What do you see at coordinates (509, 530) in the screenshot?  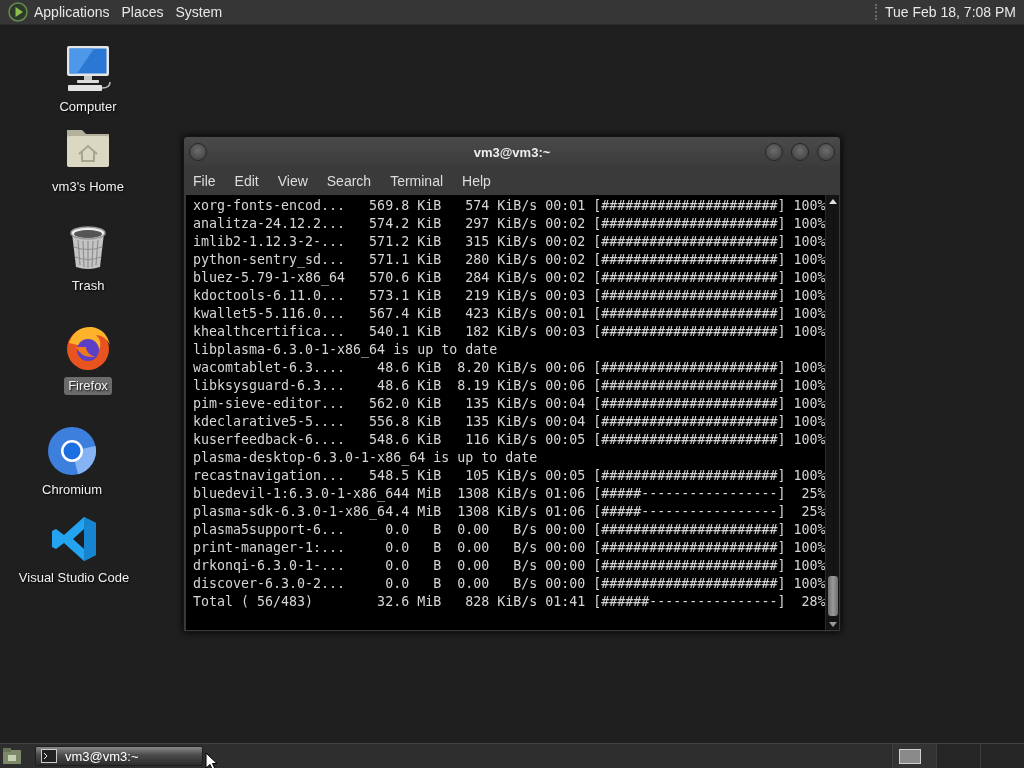 I see `terminal-line: plasma5support-6... 0.0 B 0.00 B/s 00:00 [######################] 100%` at bounding box center [509, 530].